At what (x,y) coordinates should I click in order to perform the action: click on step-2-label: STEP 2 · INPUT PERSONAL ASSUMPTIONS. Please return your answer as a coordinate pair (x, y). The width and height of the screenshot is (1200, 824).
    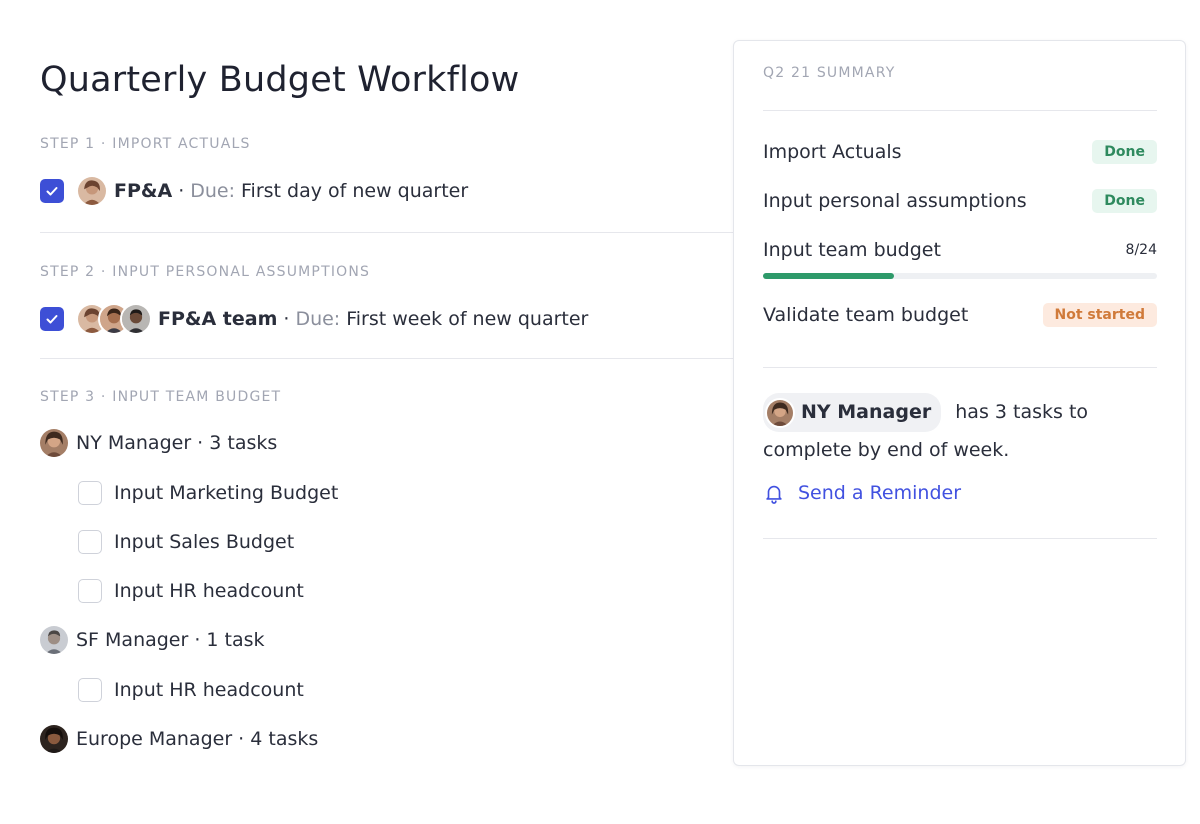
    Looking at the image, I should click on (205, 272).